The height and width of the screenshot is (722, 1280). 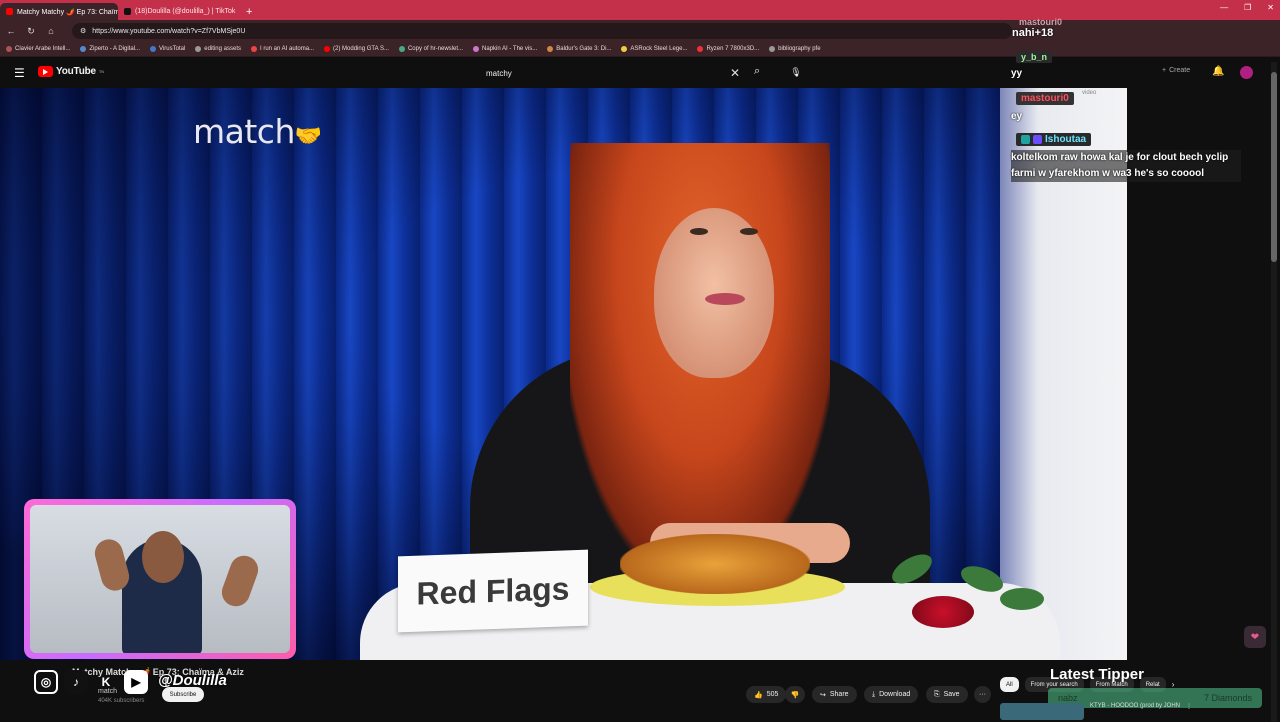 What do you see at coordinates (1009, 684) in the screenshot?
I see `chip-all: All` at bounding box center [1009, 684].